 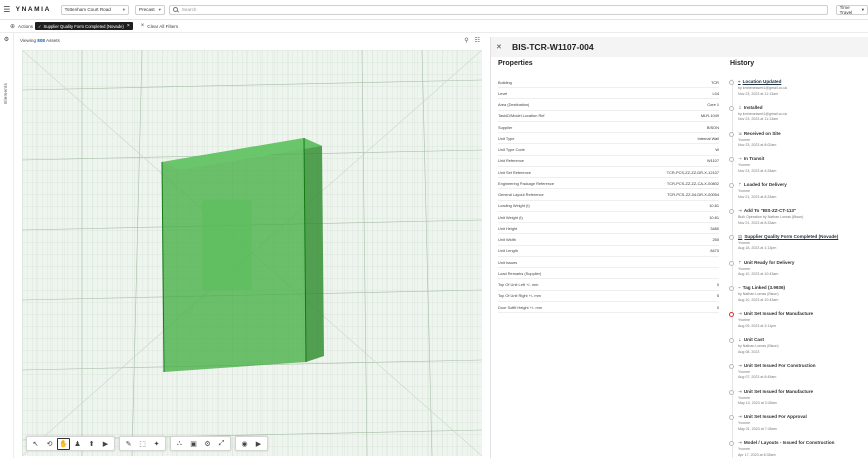 I want to click on property-row: Supplier BISON, so click(x=608, y=127).